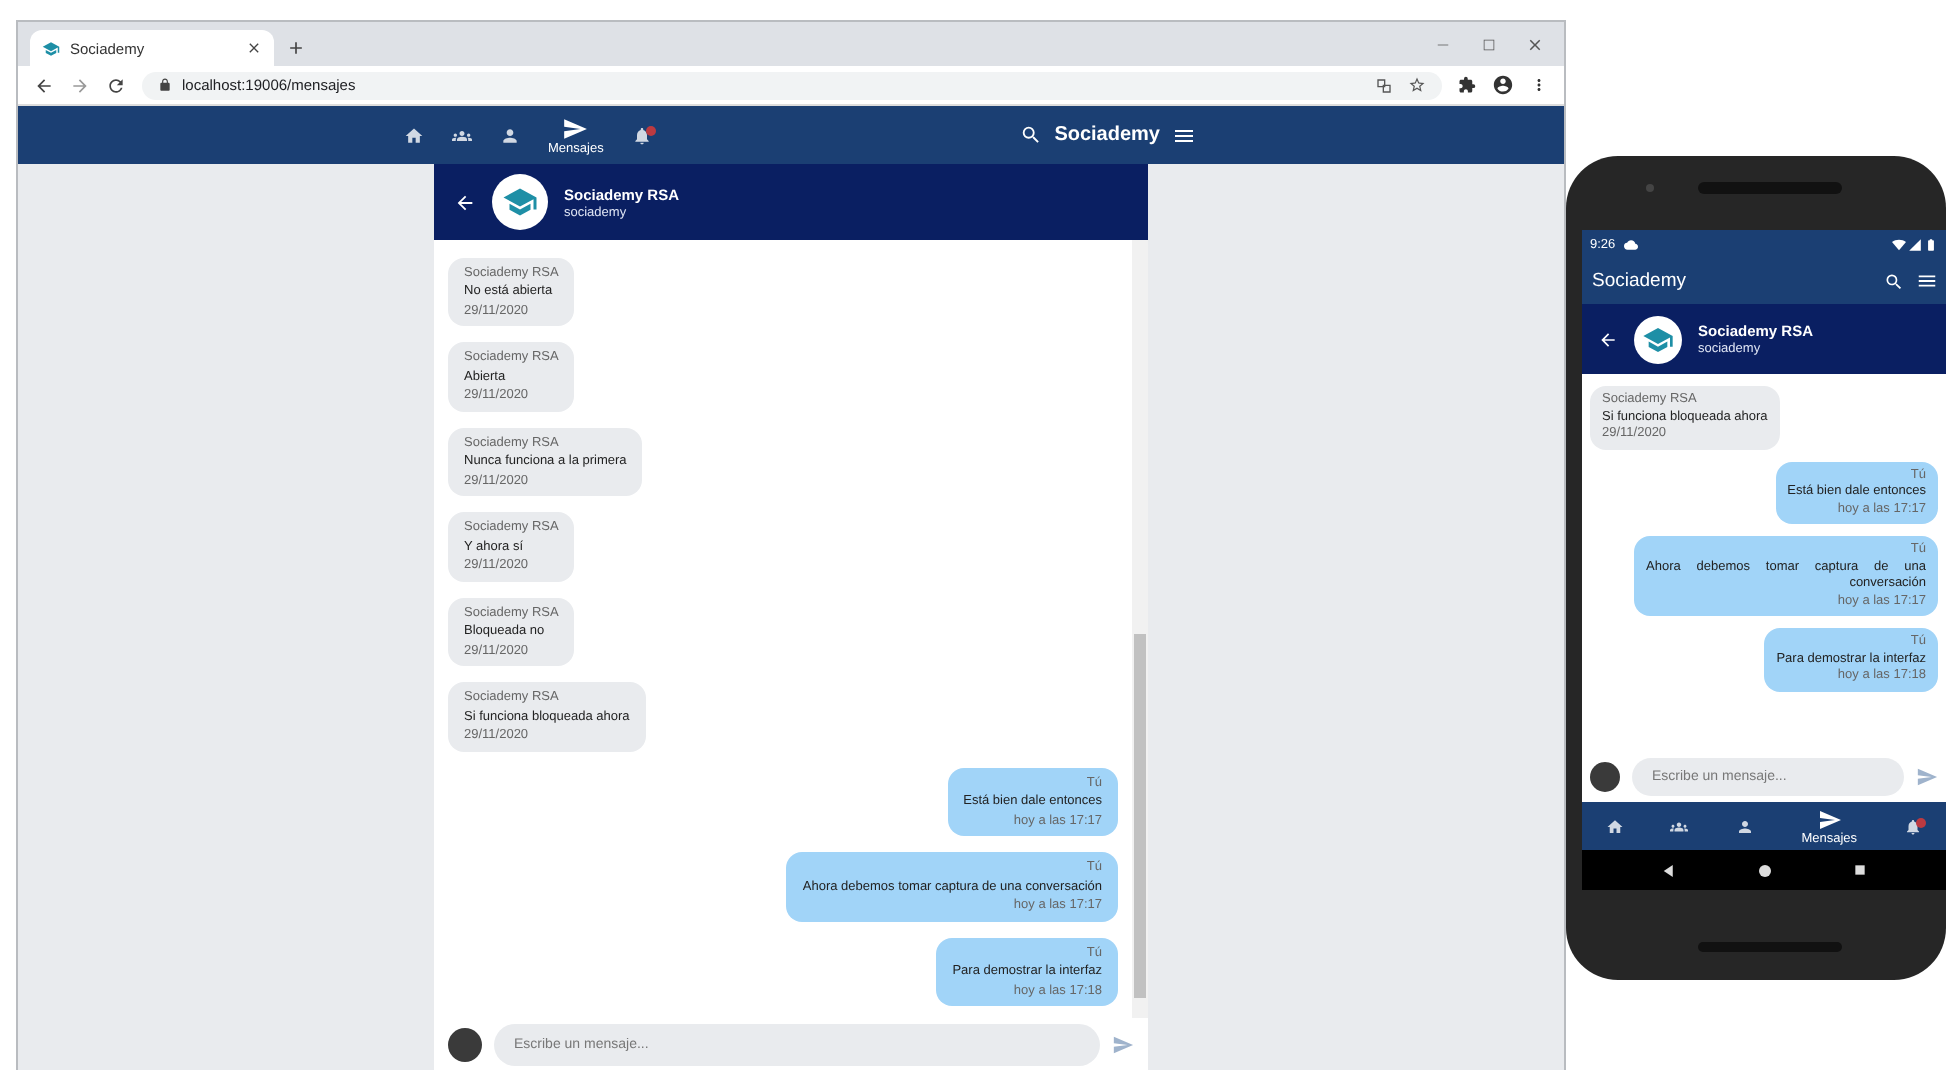 The height and width of the screenshot is (1070, 1946). I want to click on back-triangle-icon, so click(1669, 870).